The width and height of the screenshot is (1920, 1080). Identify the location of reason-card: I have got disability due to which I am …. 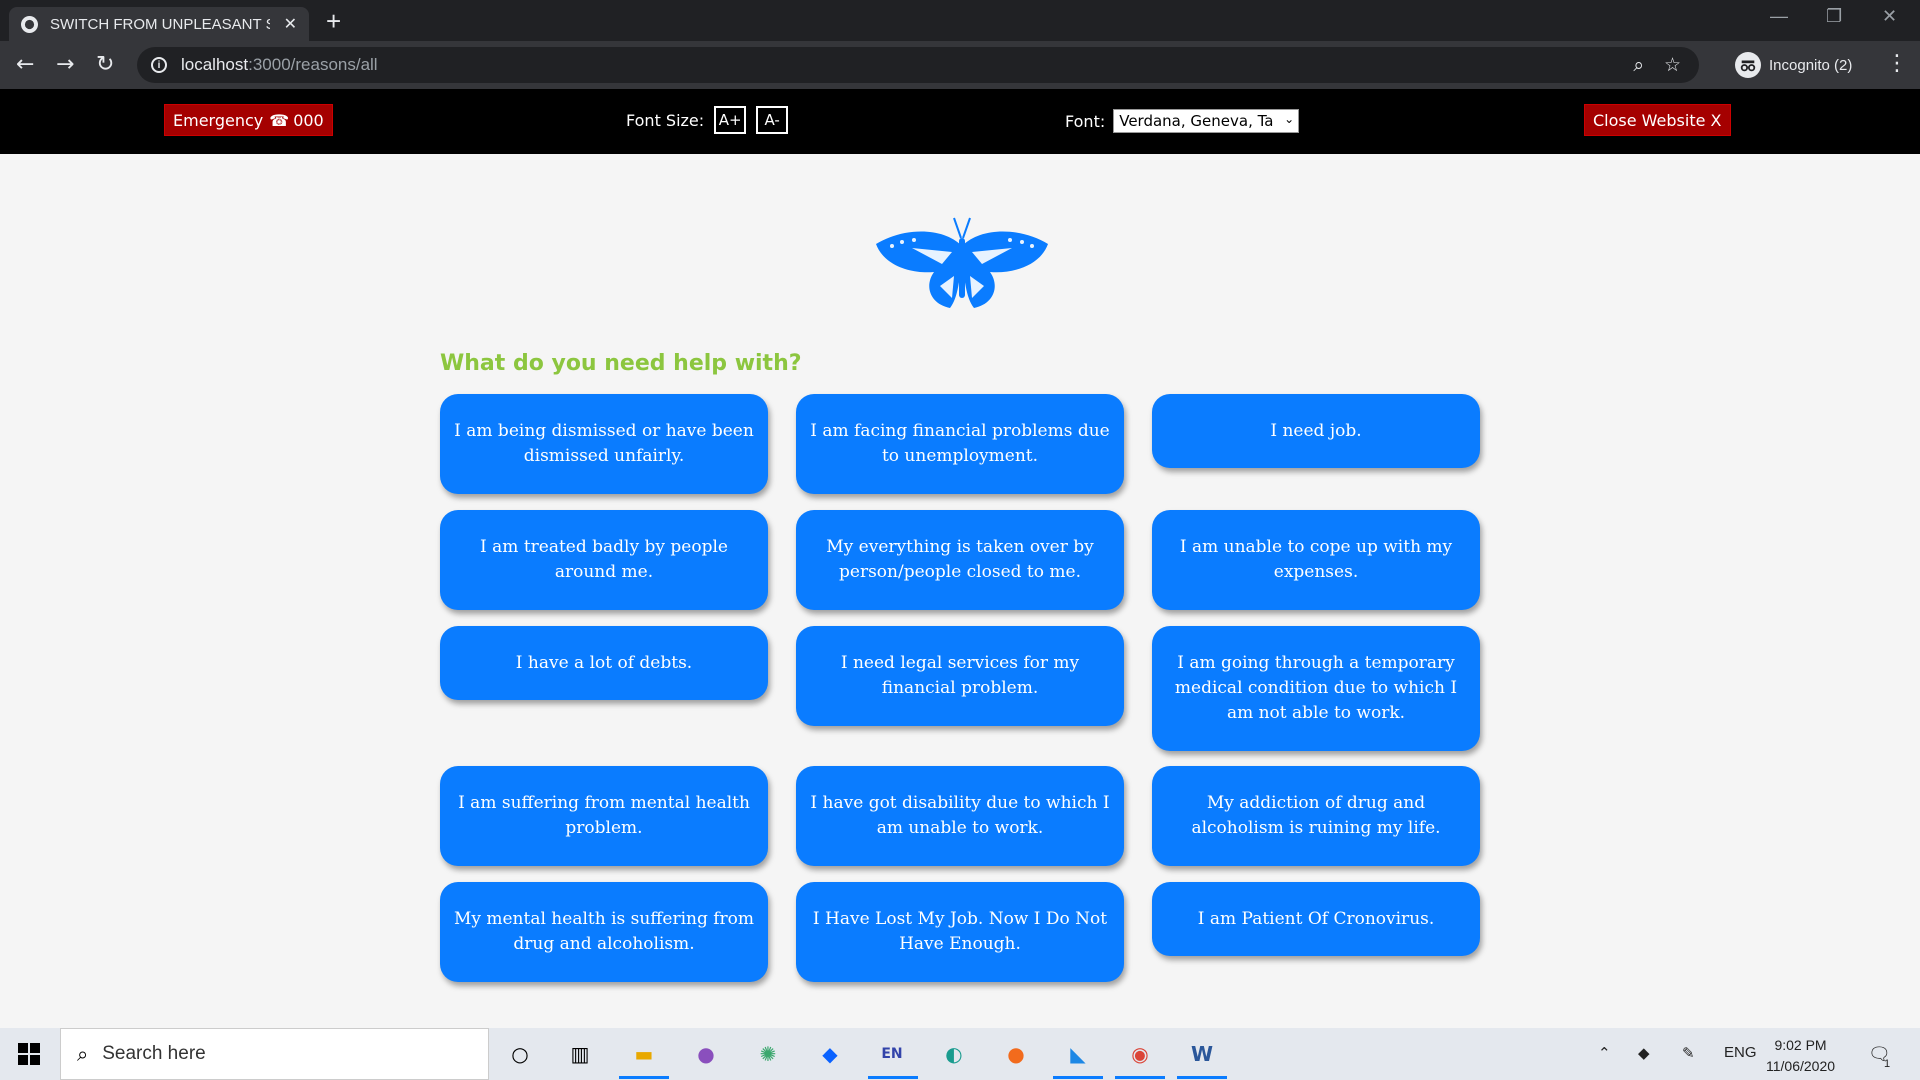
(960, 816).